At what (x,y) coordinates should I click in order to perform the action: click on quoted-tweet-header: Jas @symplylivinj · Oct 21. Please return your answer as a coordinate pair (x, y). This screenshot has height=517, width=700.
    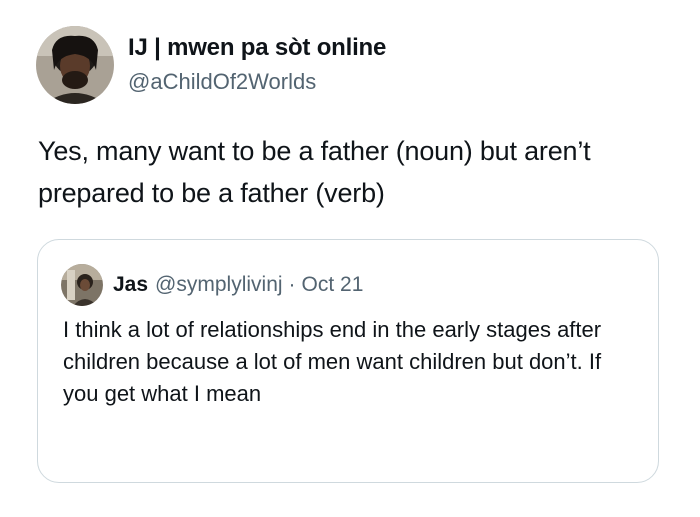
    Looking at the image, I should click on (212, 285).